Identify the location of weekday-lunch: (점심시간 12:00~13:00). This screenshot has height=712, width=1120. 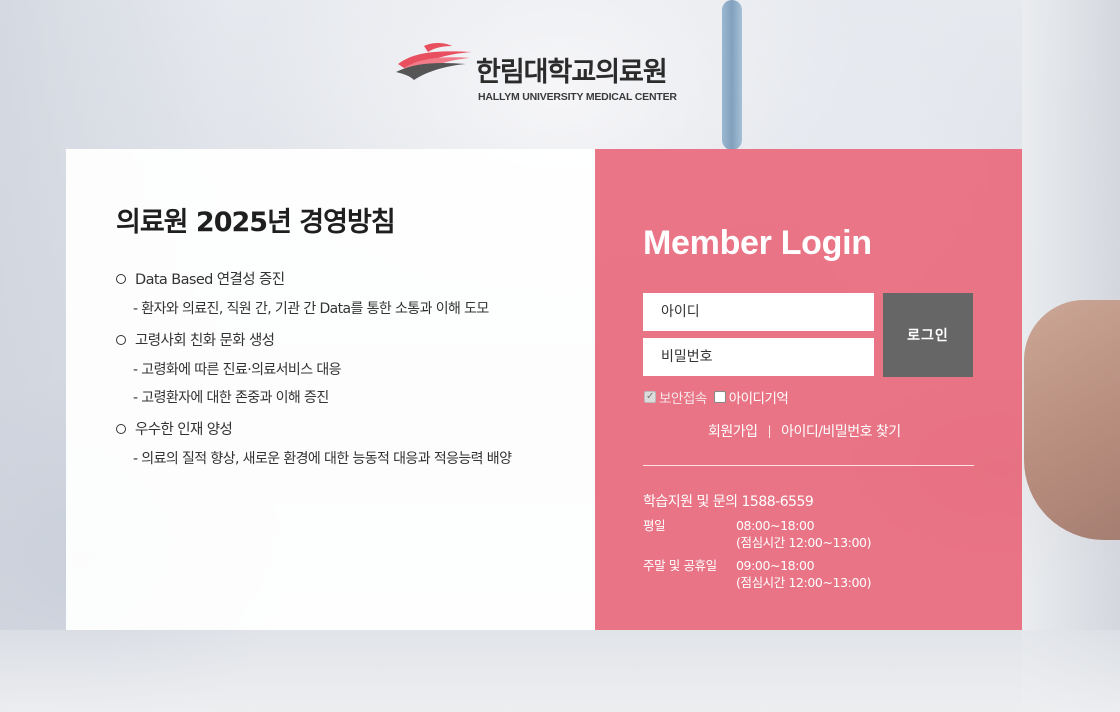
(804, 542).